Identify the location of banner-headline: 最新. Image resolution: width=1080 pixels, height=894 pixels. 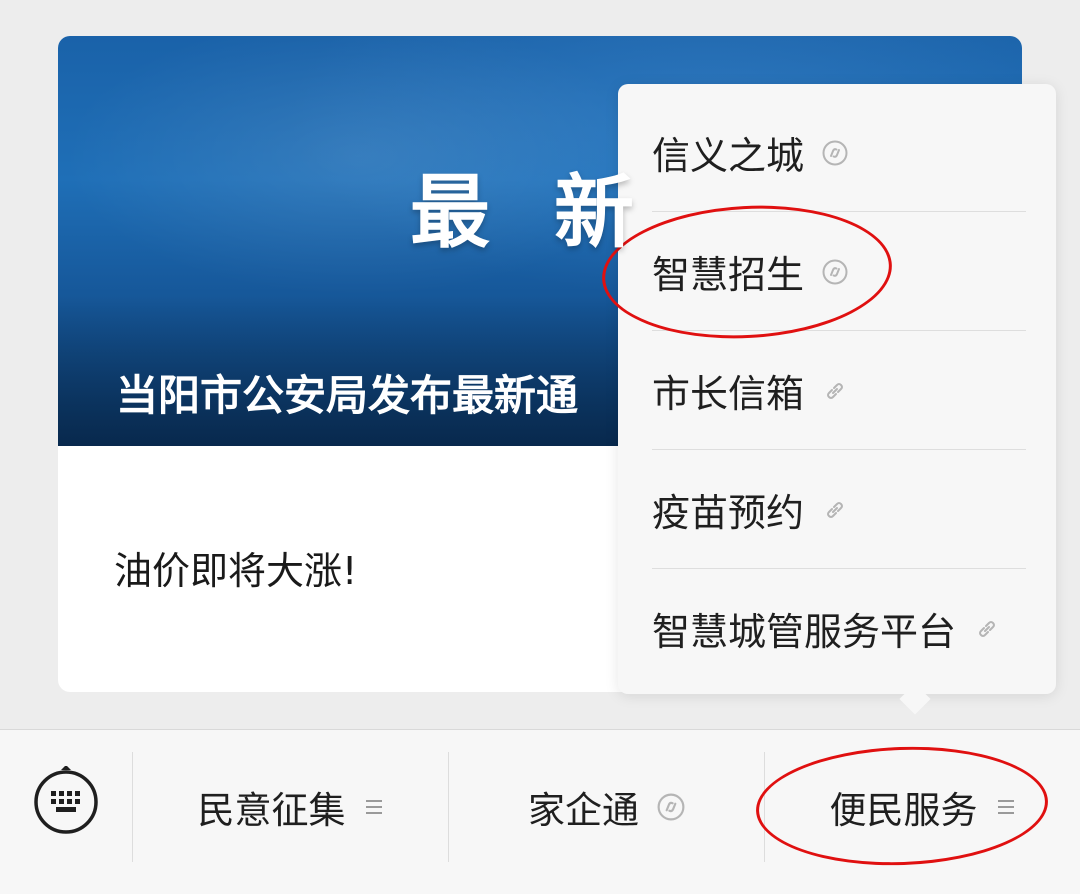
(554, 212).